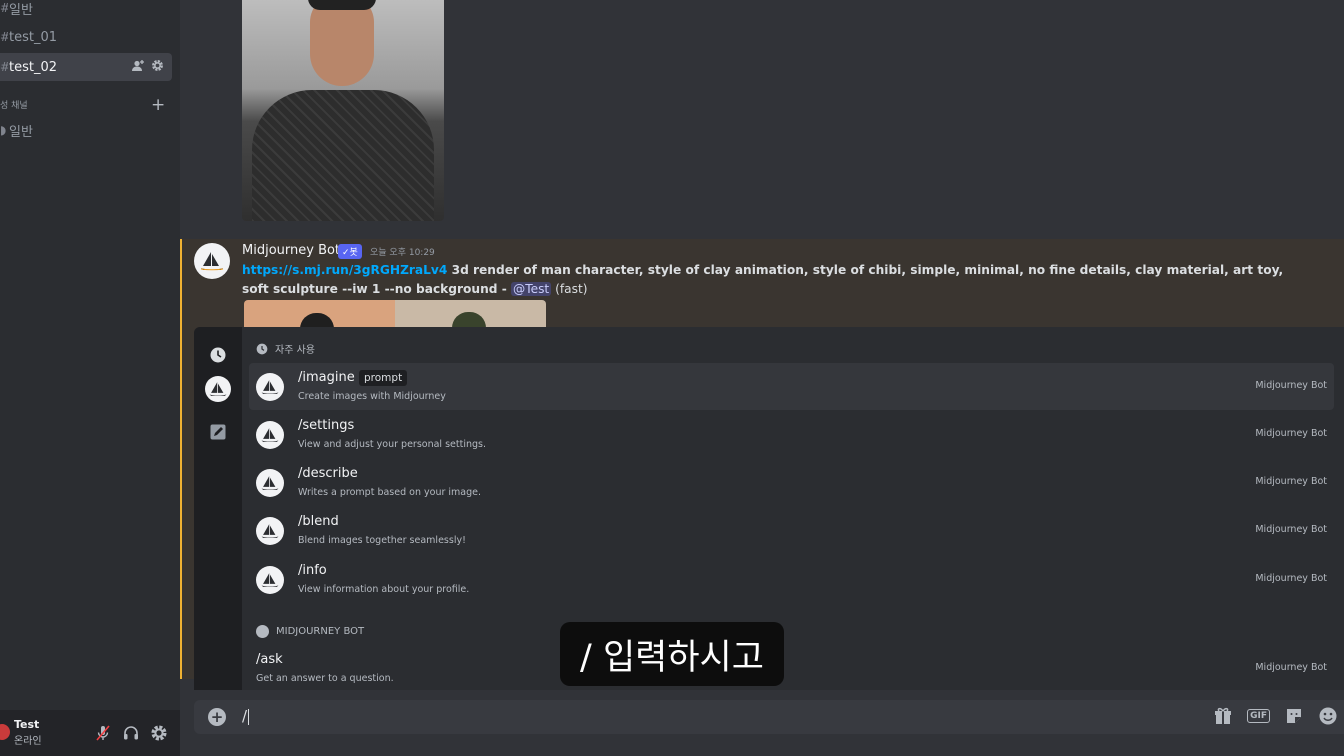 This screenshot has height=756, width=1344. I want to click on user-name: Test, so click(27, 724).